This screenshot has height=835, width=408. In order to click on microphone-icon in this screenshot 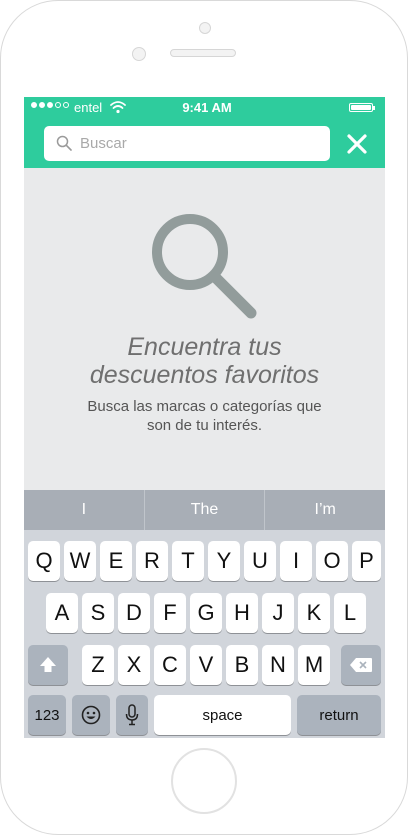, I will do `click(132, 715)`.